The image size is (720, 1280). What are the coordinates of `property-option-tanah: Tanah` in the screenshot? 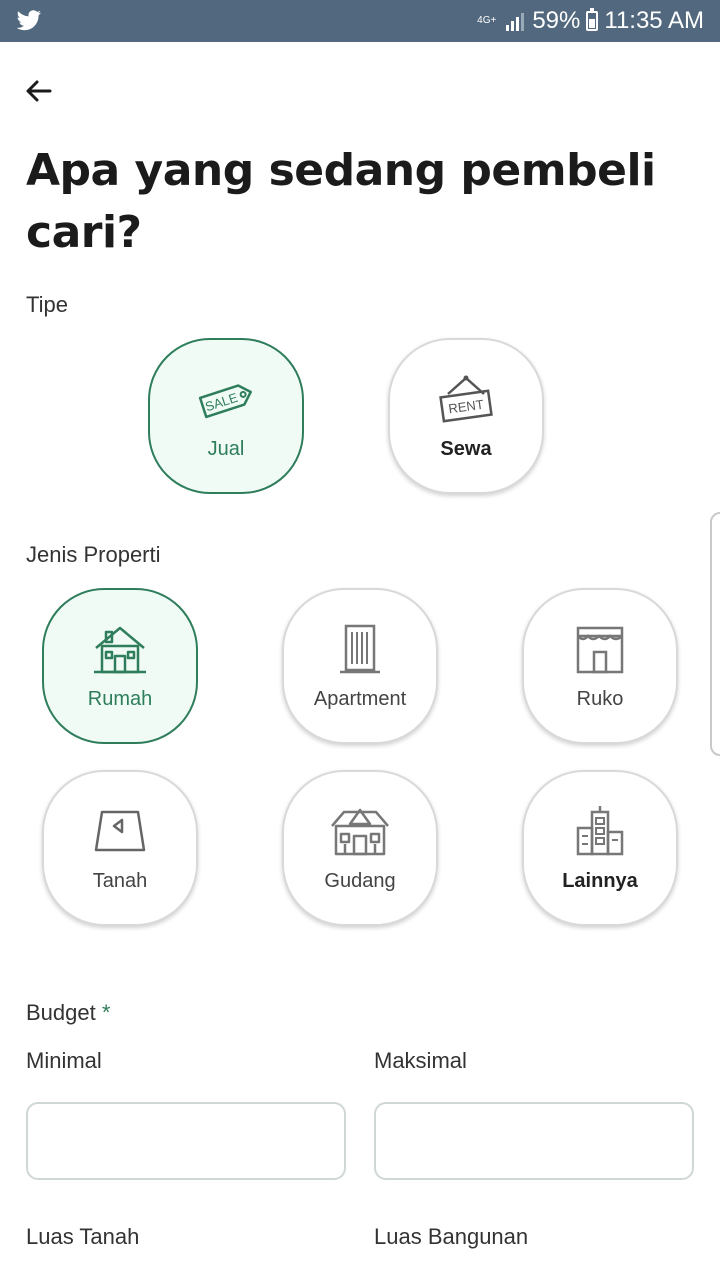 It's located at (120, 848).